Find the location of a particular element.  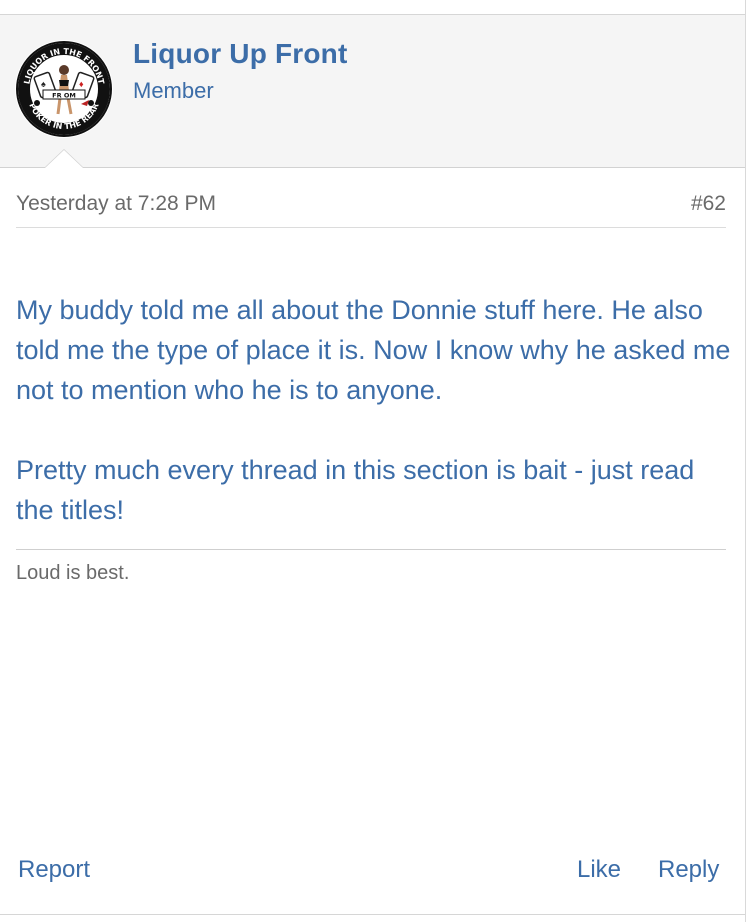

author-name-link: Liquor Up Front is located at coordinates (240, 54).